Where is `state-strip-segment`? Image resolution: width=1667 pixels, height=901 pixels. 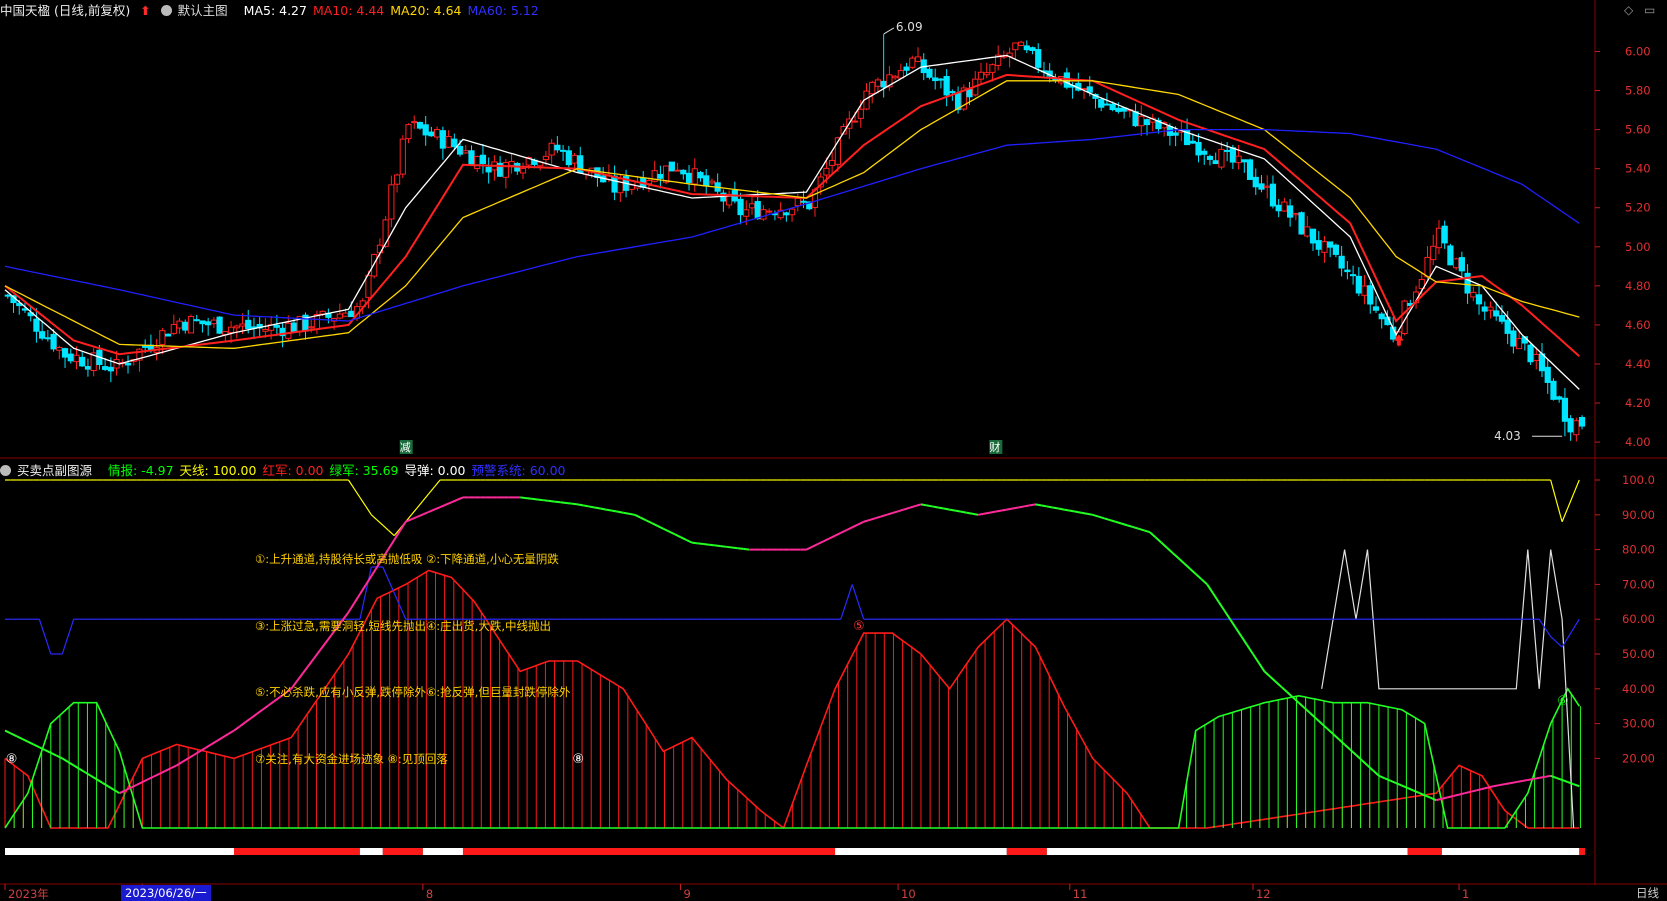
state-strip-segment is located at coordinates (402, 851).